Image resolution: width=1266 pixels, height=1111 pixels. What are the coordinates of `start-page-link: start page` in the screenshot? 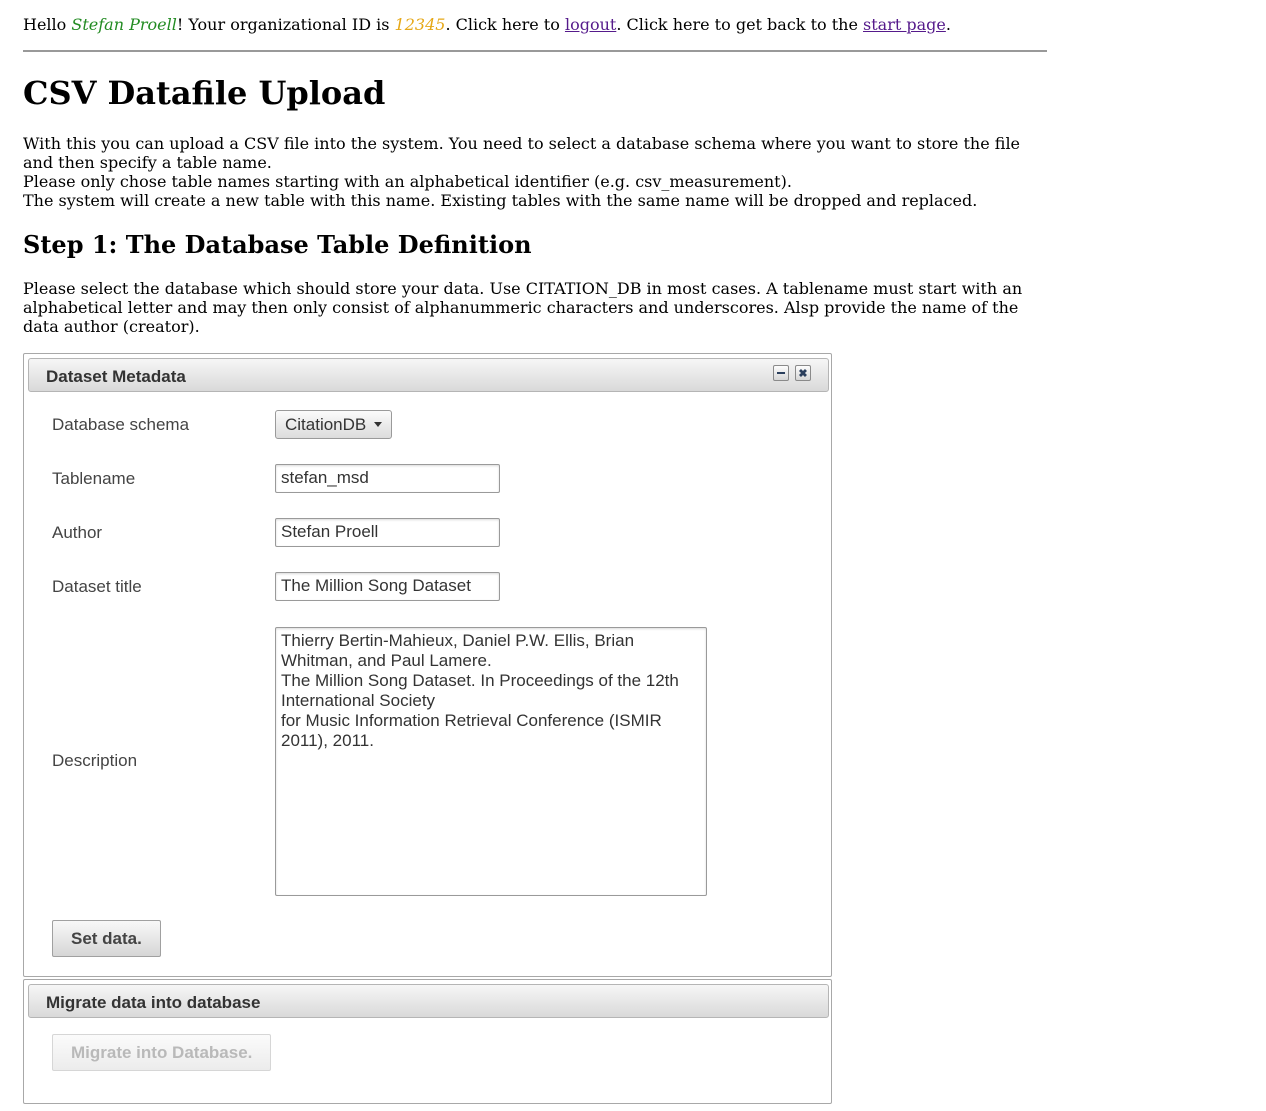 It's located at (904, 24).